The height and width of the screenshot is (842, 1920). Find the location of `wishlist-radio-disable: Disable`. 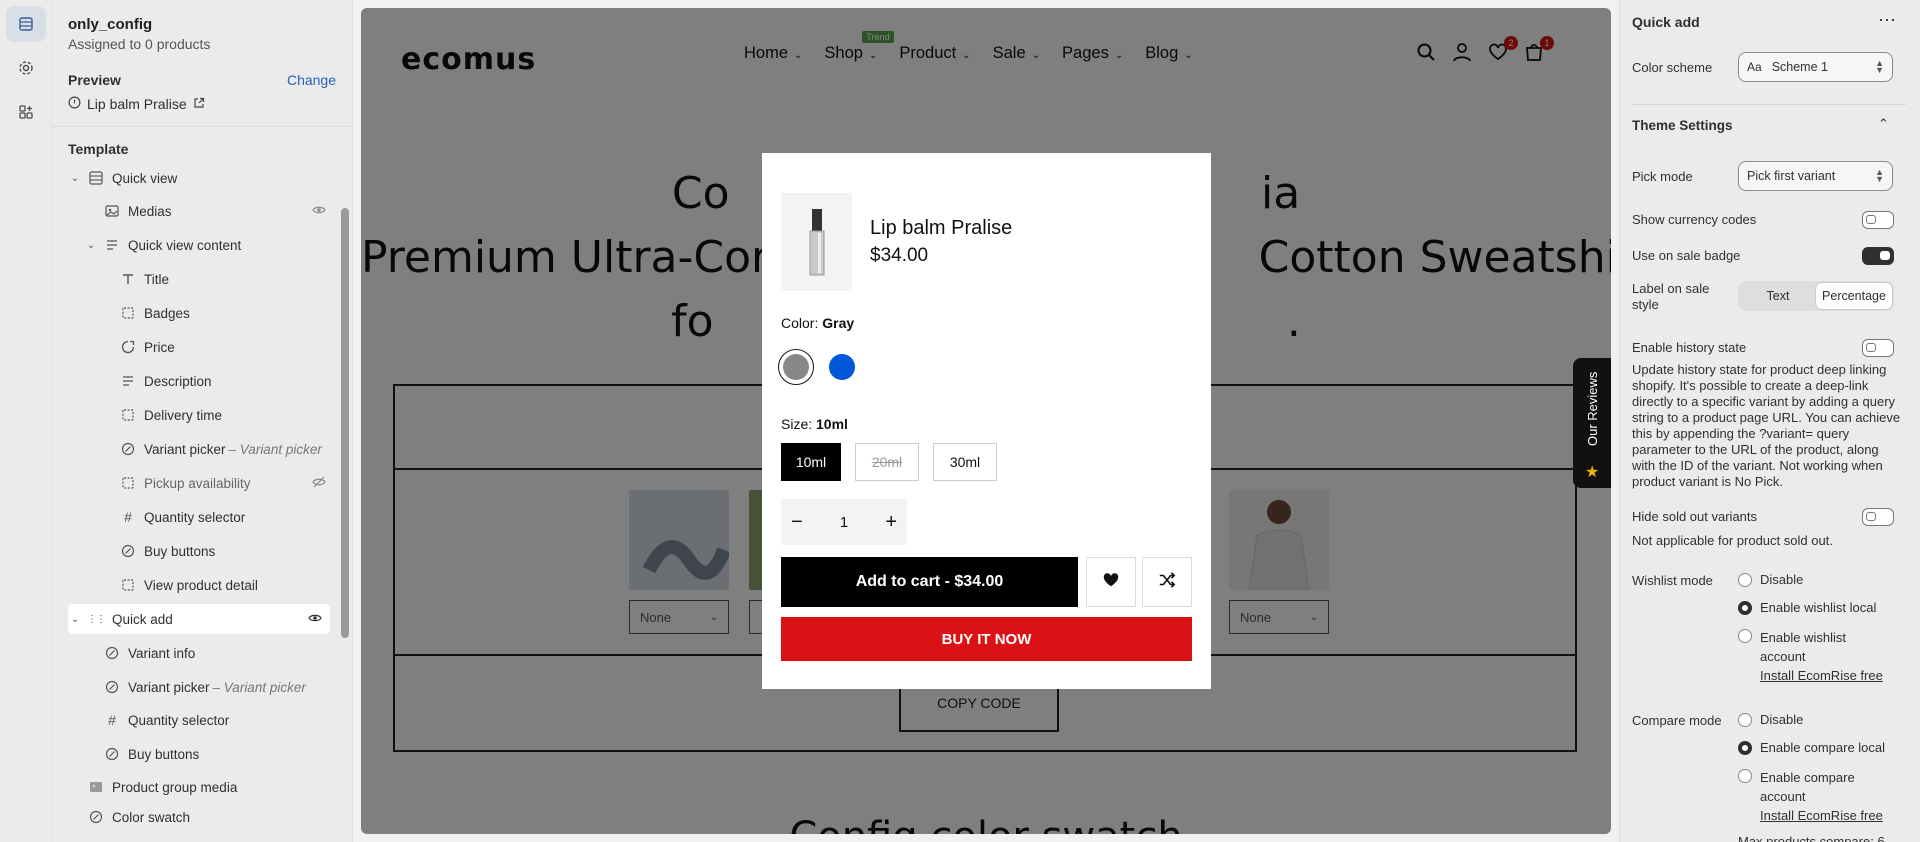

wishlist-radio-disable: Disable is located at coordinates (1818, 579).